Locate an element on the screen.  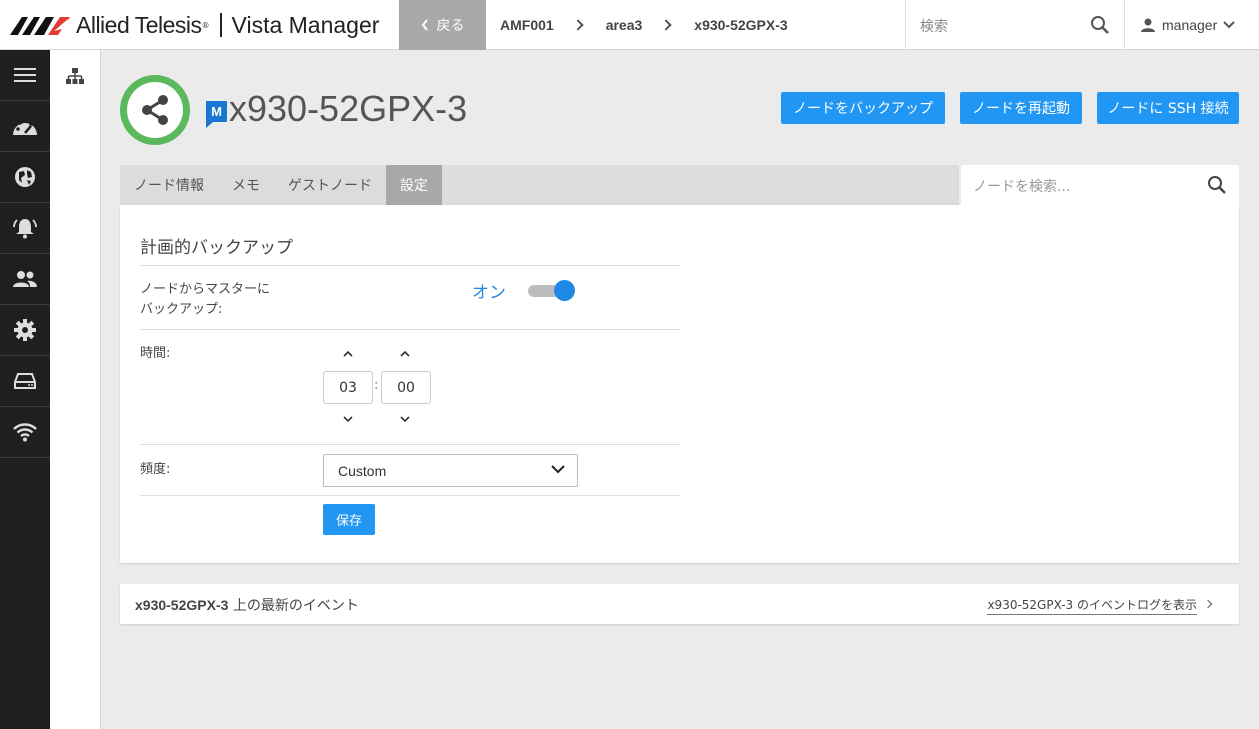
users-icon is located at coordinates (25, 279).